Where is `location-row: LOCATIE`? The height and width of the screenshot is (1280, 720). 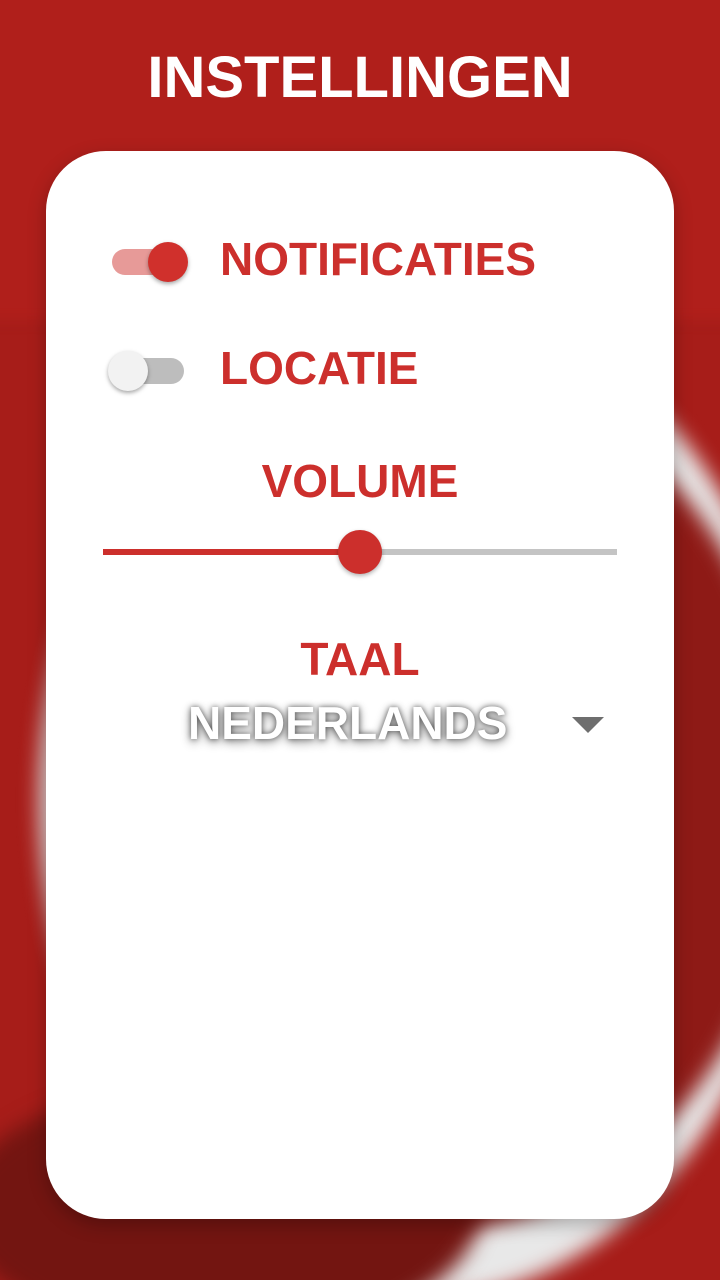
location-row: LOCATIE is located at coordinates (360, 368).